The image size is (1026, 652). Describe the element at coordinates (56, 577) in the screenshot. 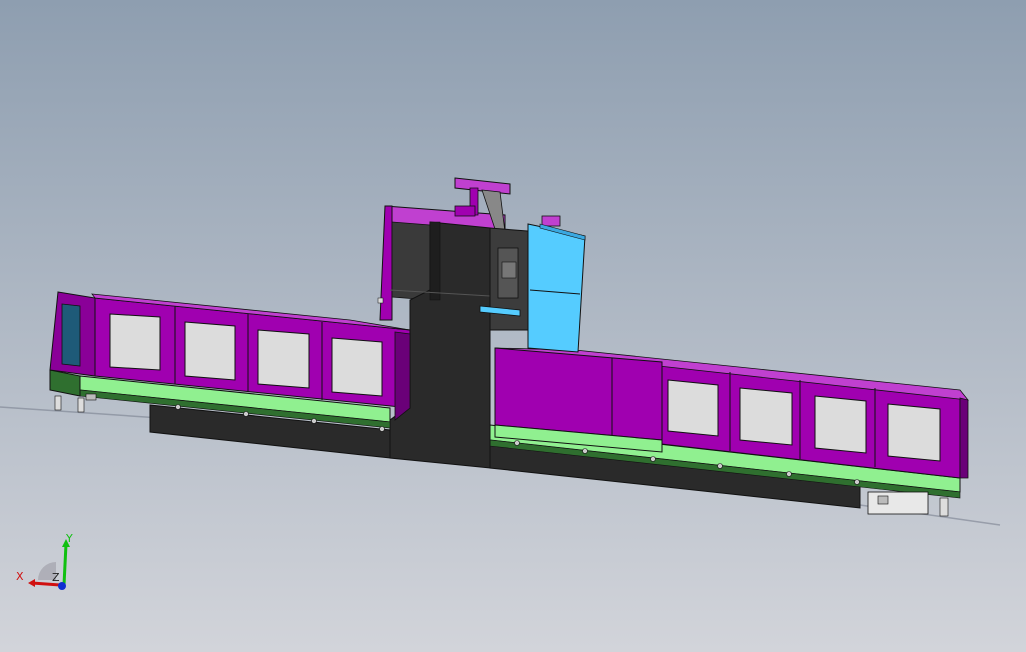

I see `triad-z-label: Z` at that location.